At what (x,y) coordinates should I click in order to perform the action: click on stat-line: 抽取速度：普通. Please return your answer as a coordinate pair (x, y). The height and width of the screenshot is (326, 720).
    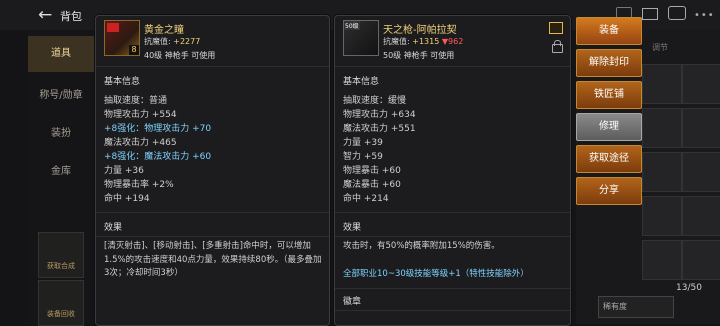
    Looking at the image, I should click on (136, 101).